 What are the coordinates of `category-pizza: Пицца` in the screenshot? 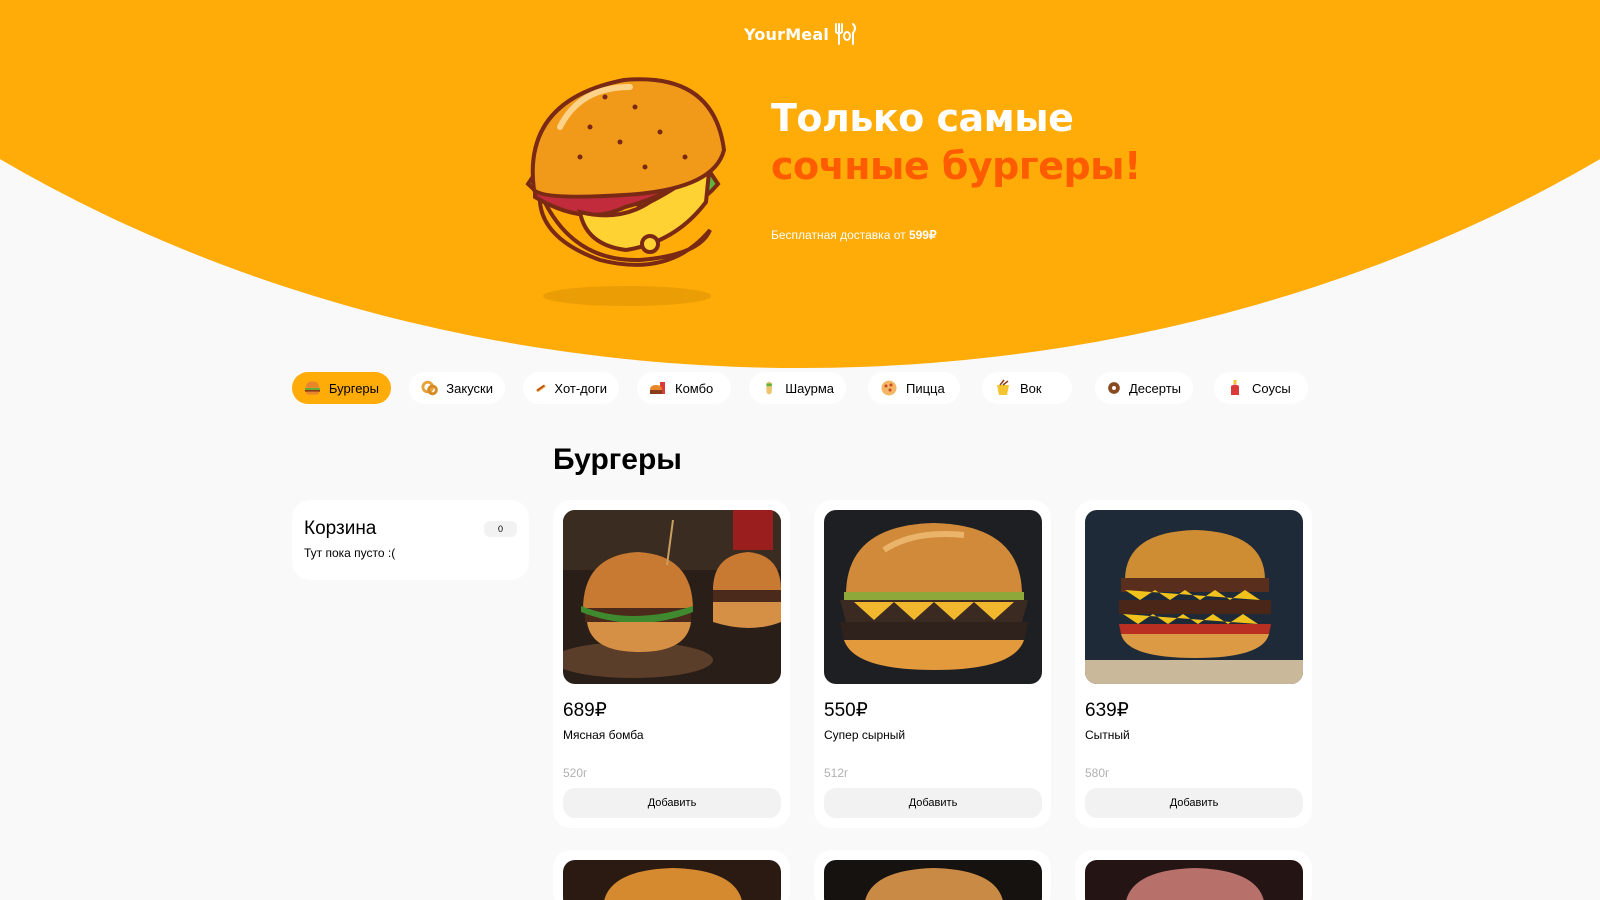 It's located at (914, 388).